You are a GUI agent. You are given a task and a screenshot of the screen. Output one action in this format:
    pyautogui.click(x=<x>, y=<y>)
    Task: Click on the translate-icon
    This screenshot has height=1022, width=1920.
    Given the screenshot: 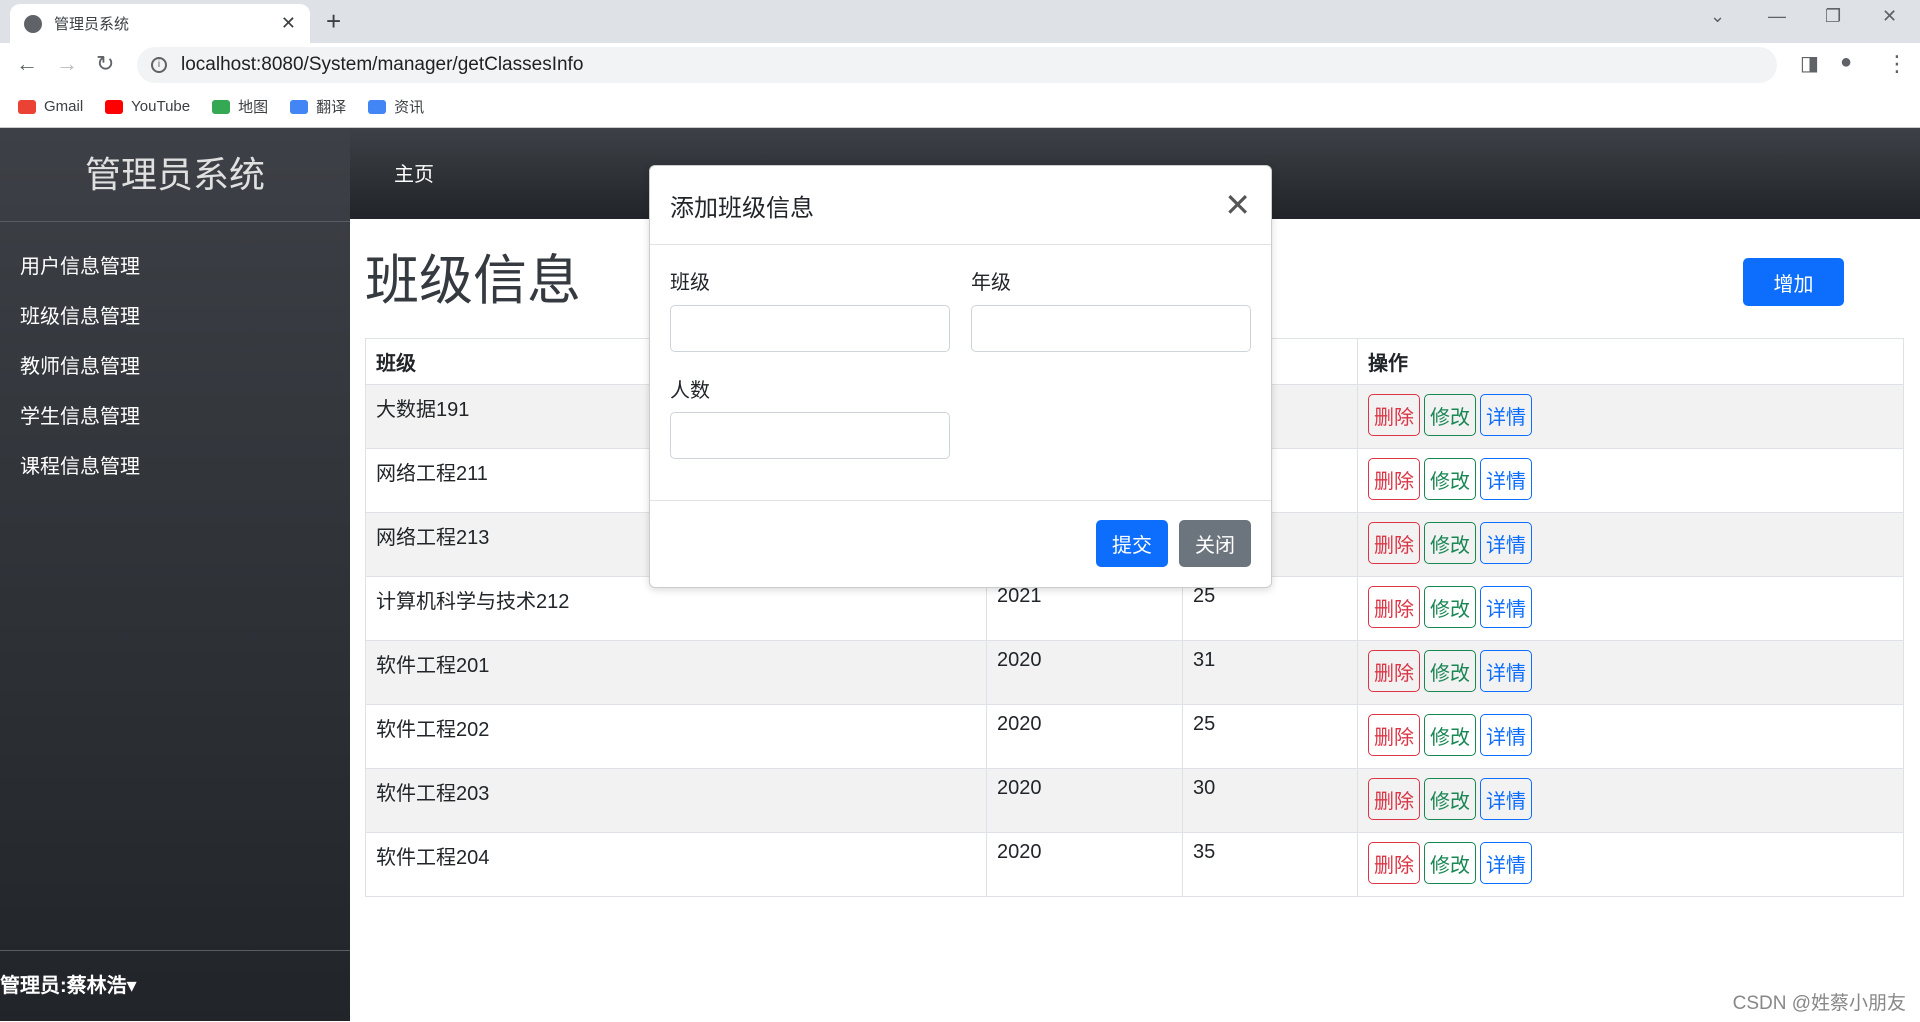 What is the action you would take?
    pyautogui.click(x=299, y=106)
    